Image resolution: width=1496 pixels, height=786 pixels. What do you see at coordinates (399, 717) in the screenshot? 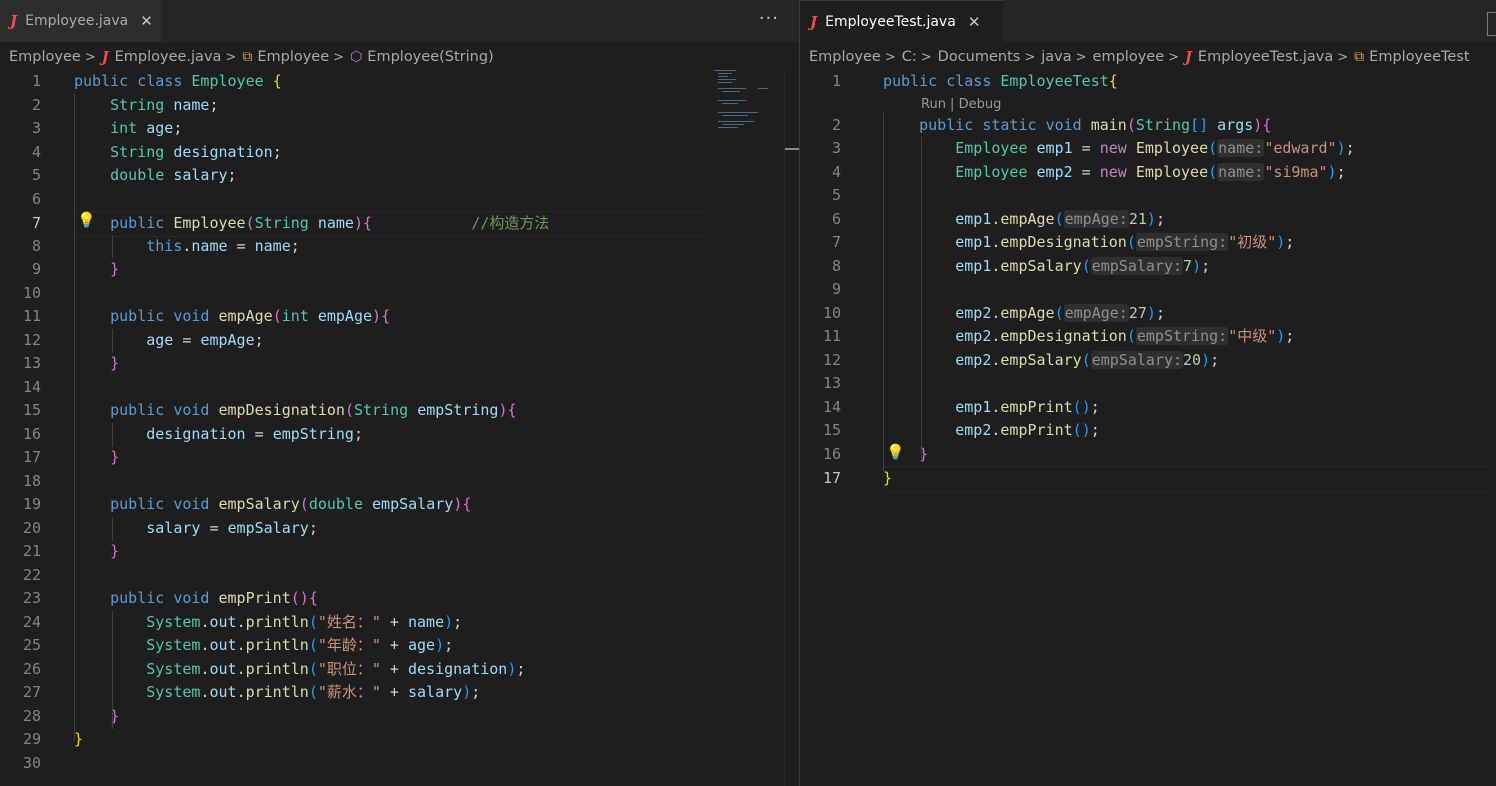
I see `code-line: 28 }` at bounding box center [399, 717].